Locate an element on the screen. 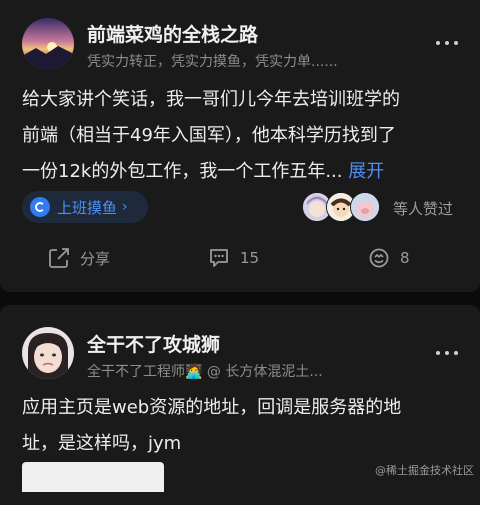 The width and height of the screenshot is (480, 505). watermark: @稀土掘金技术社区 is located at coordinates (424, 470).